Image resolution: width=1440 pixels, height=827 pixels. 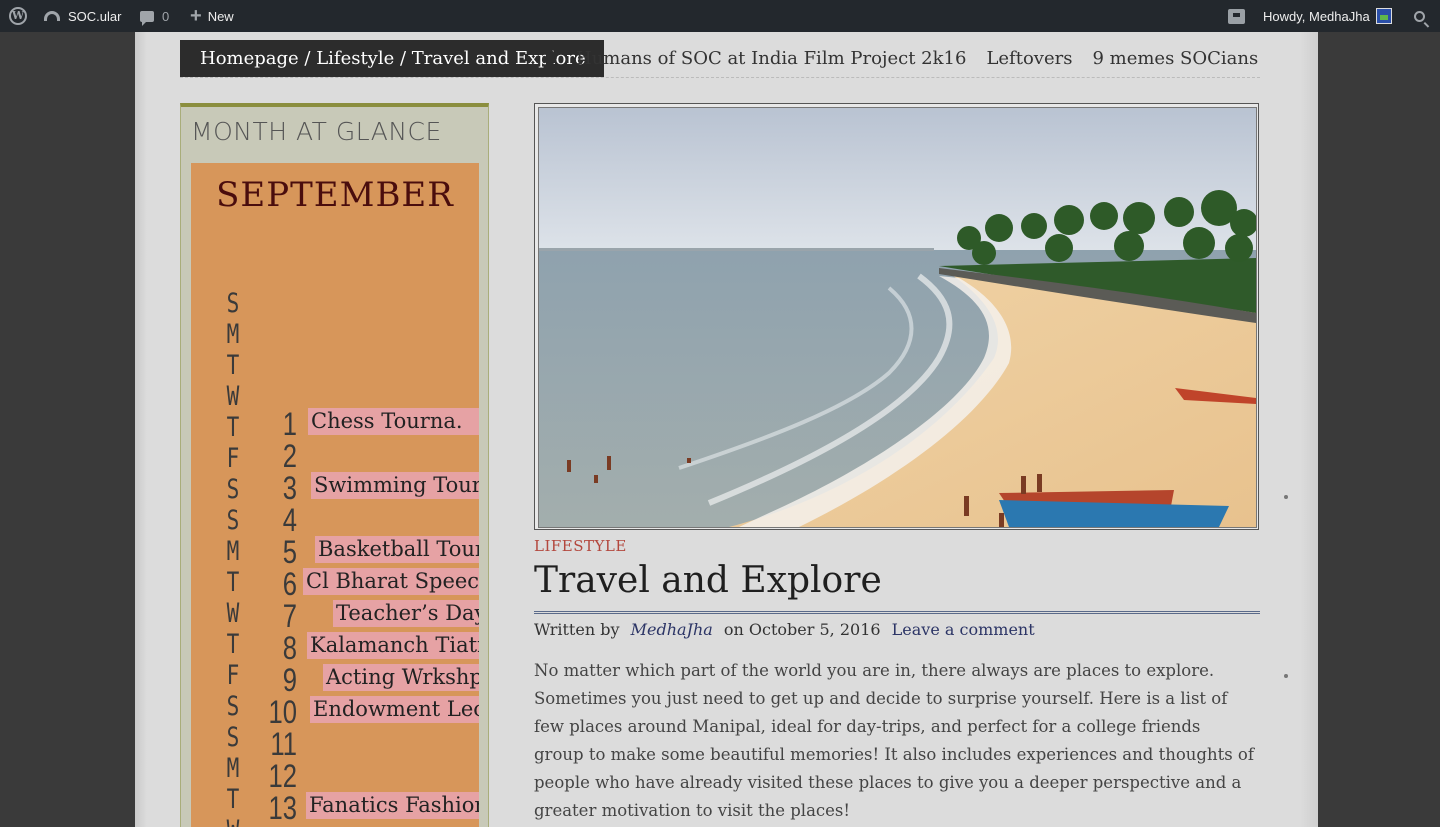 What do you see at coordinates (335, 195) in the screenshot?
I see `calendar-month: SEPTEMBER` at bounding box center [335, 195].